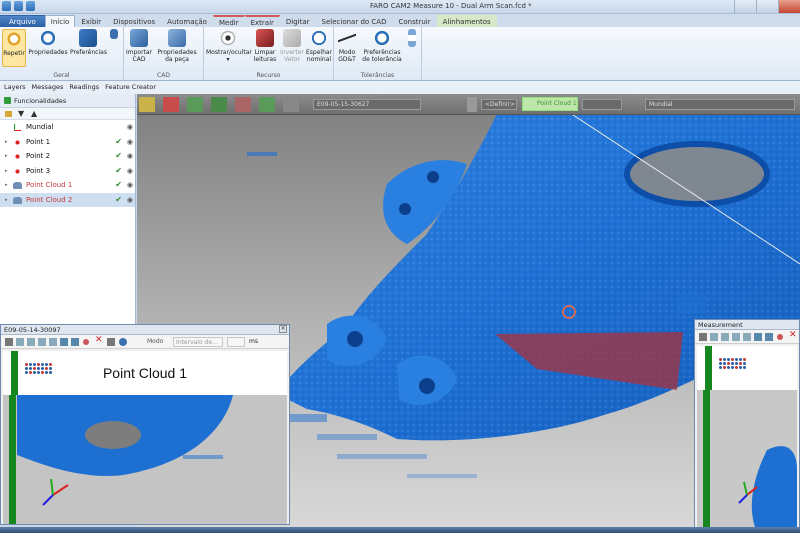 Image resolution: width=800 pixels, height=533 pixels. Describe the element at coordinates (319, 46) in the screenshot. I see `espelhar-nominal-button: Espelhar nominal` at that location.